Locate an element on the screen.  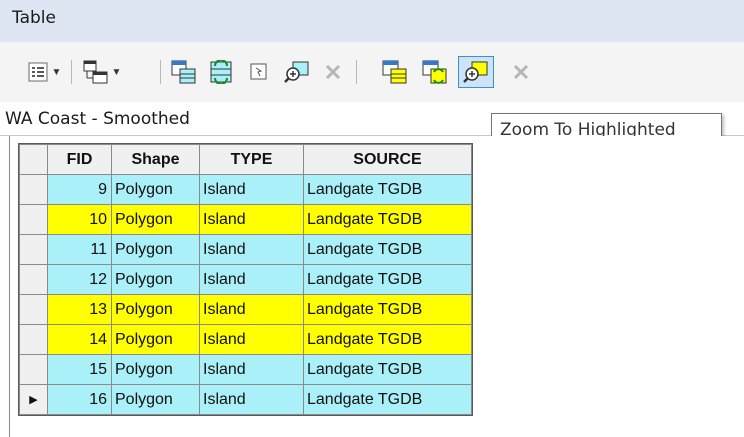
column-header-fid: FID is located at coordinates (79, 159).